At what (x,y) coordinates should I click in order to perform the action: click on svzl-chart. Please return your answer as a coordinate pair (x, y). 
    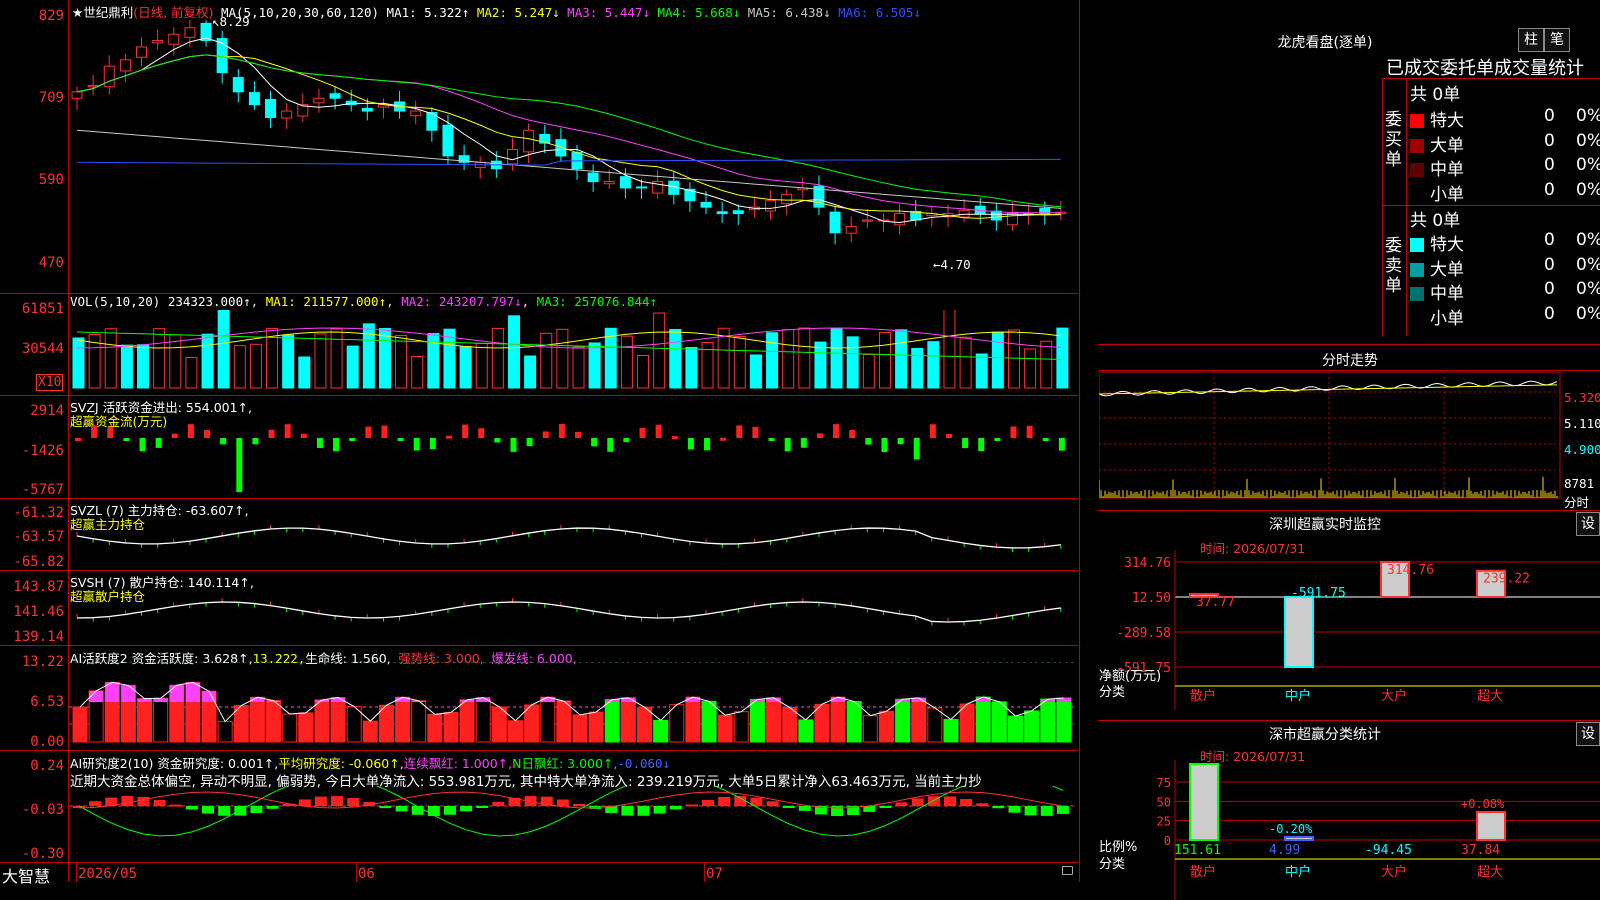
    Looking at the image, I should click on (573, 534).